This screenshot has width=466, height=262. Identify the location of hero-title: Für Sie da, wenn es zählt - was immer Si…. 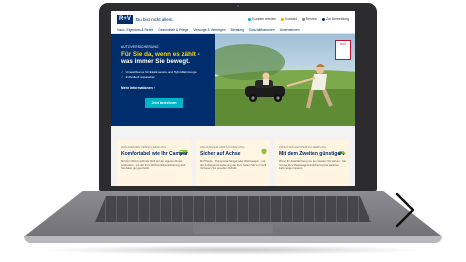
(167, 58).